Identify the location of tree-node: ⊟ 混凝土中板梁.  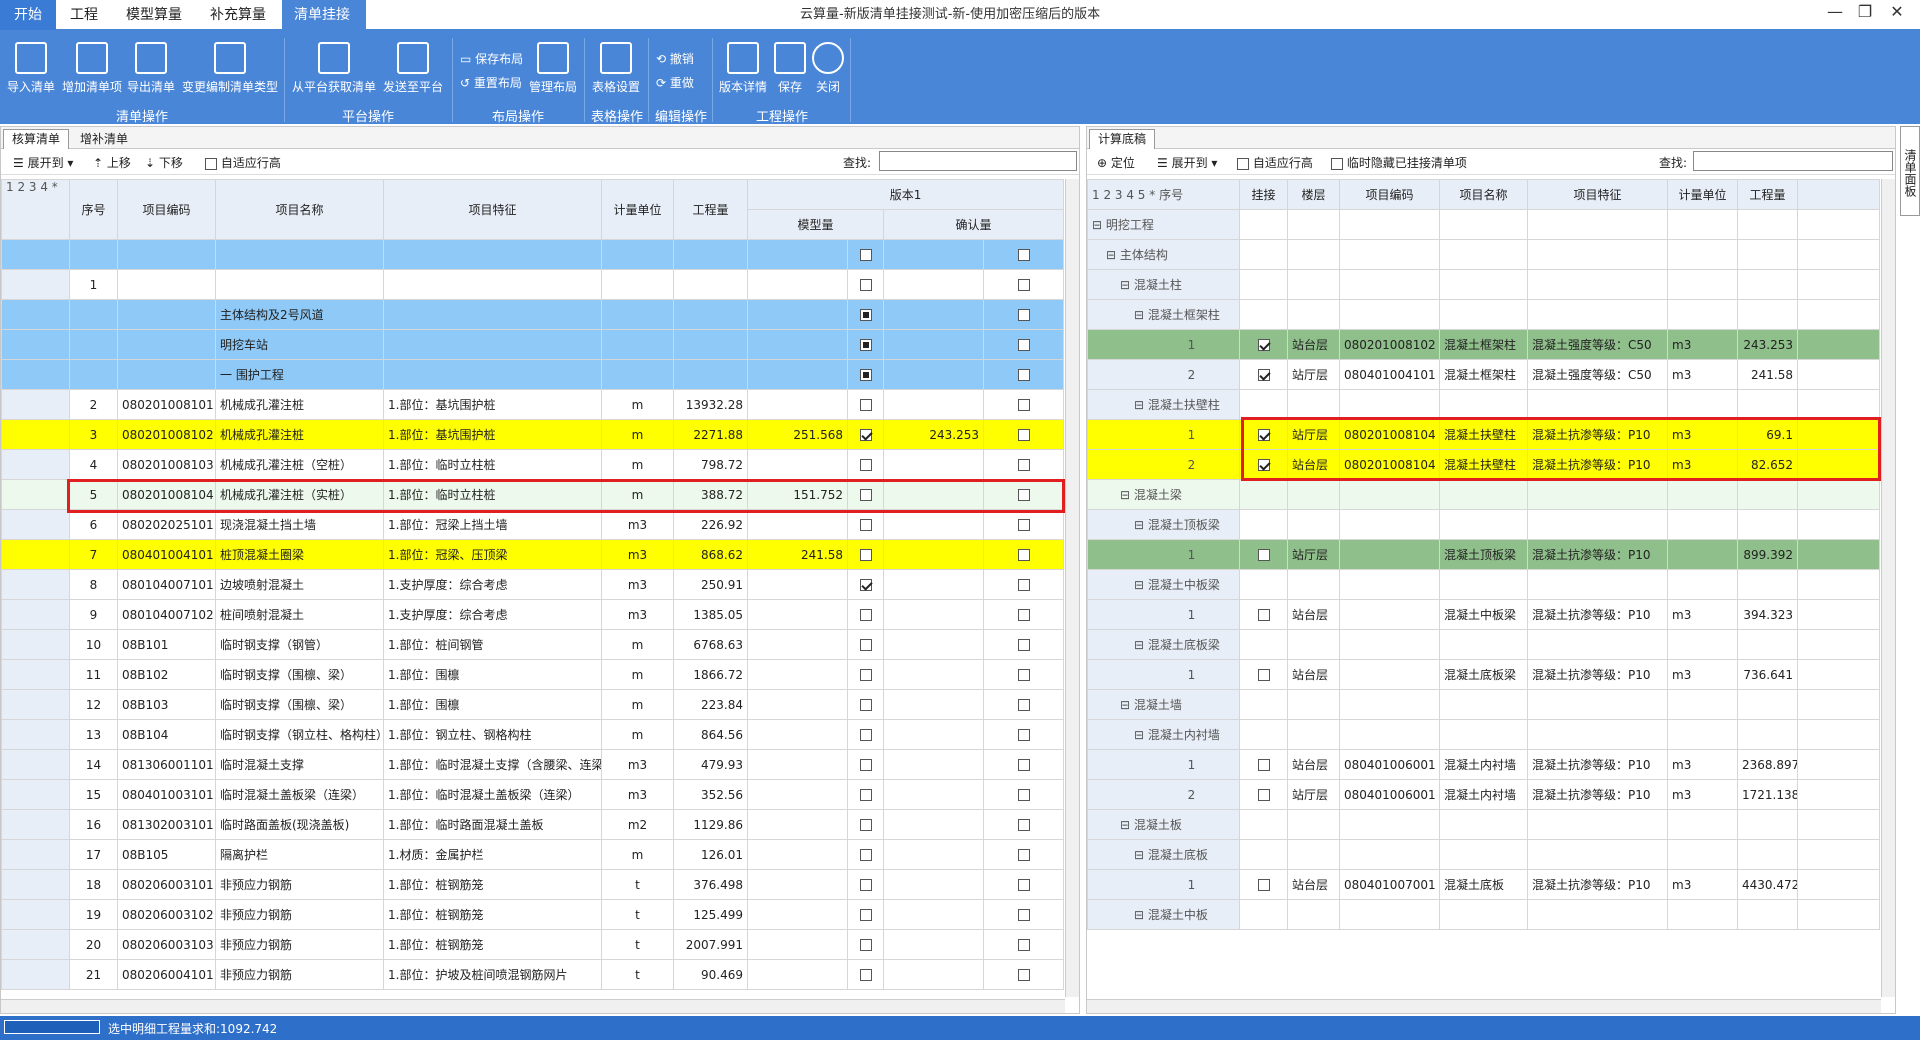
(1163, 584).